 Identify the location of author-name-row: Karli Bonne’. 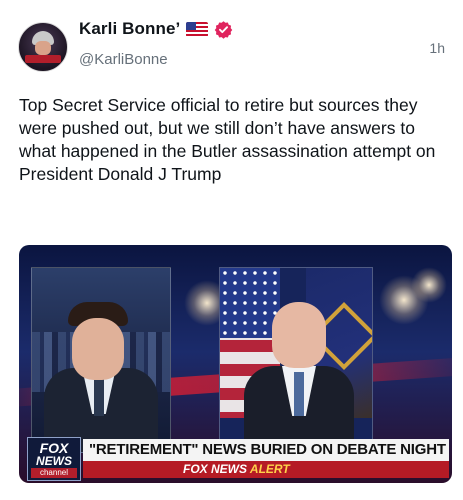
(156, 29).